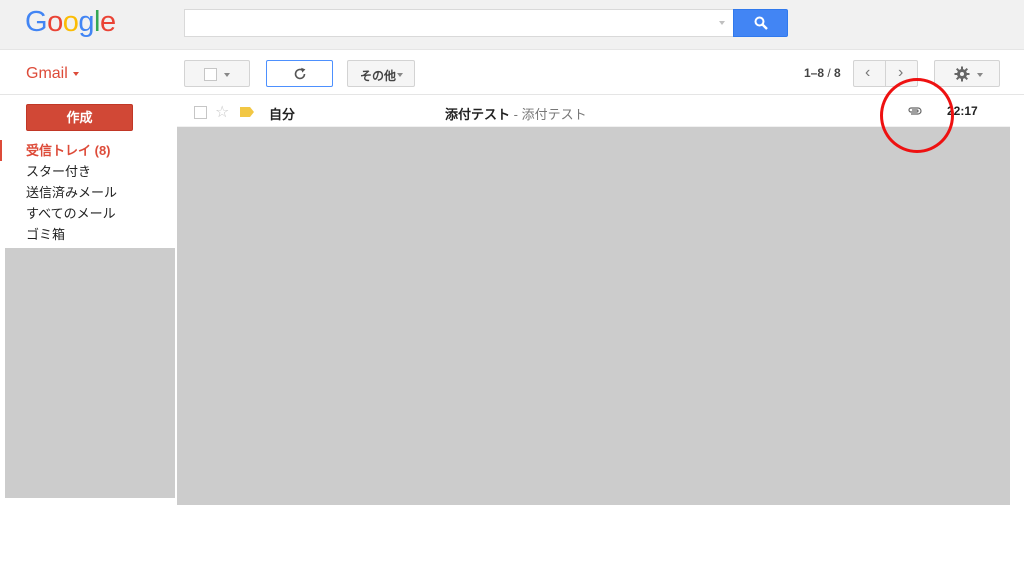  I want to click on more-label: その他, so click(378, 76).